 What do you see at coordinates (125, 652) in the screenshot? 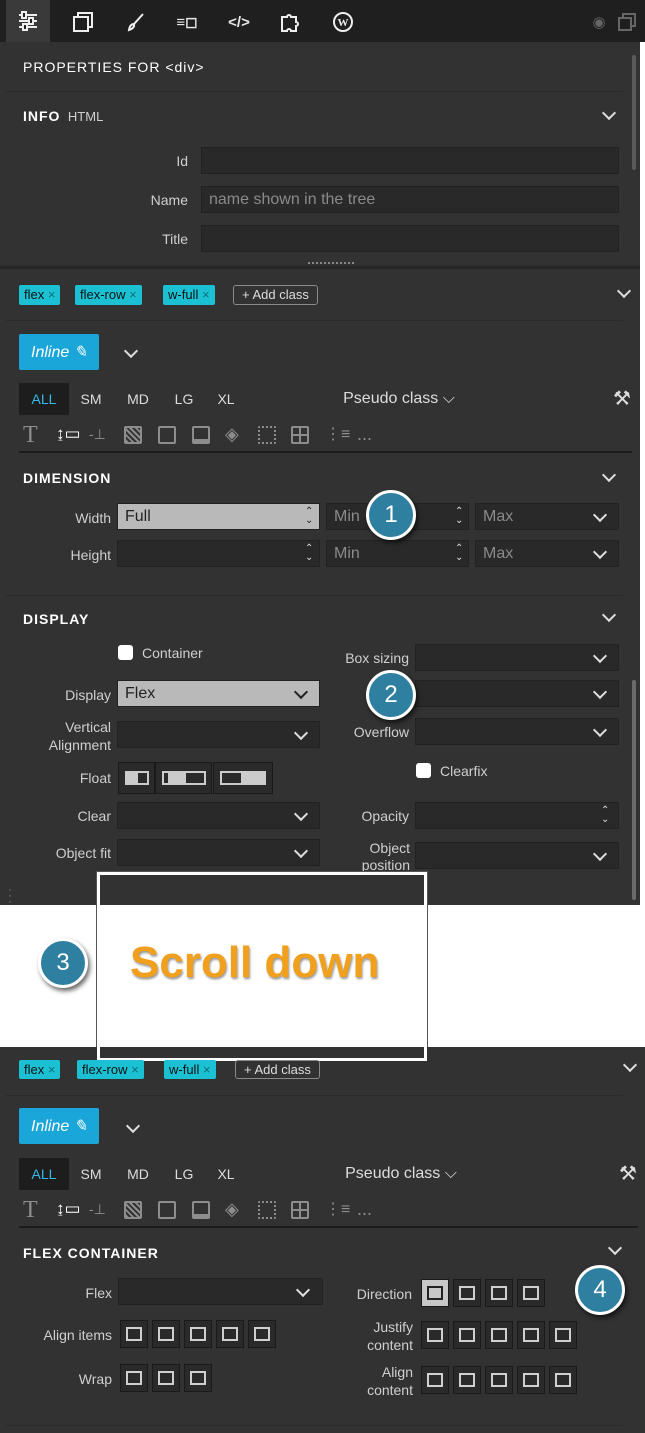
I see `container-checkbox` at bounding box center [125, 652].